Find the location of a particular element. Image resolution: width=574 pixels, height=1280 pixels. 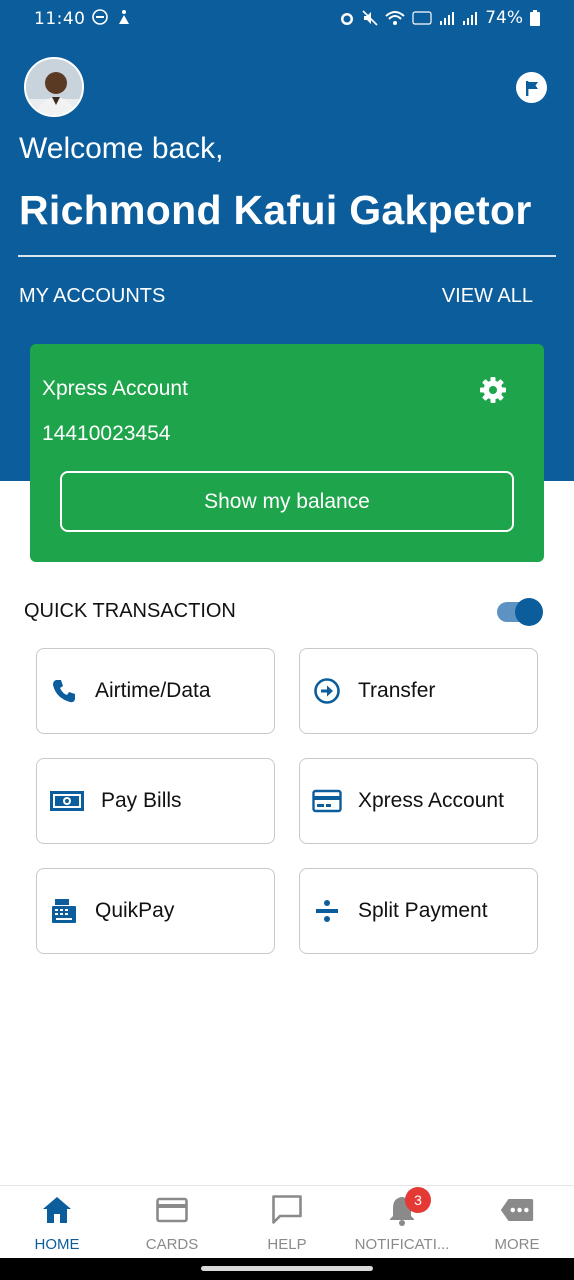

alarm-icon is located at coordinates (347, 19).